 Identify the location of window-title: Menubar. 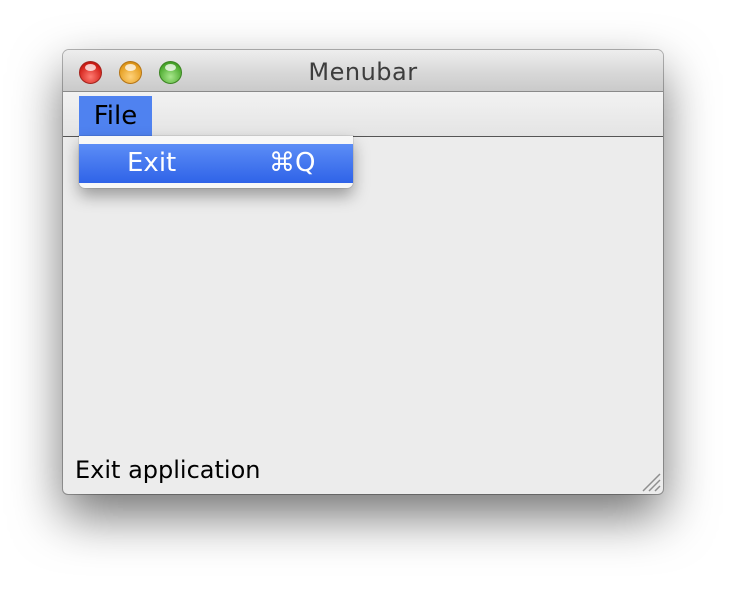
(363, 72).